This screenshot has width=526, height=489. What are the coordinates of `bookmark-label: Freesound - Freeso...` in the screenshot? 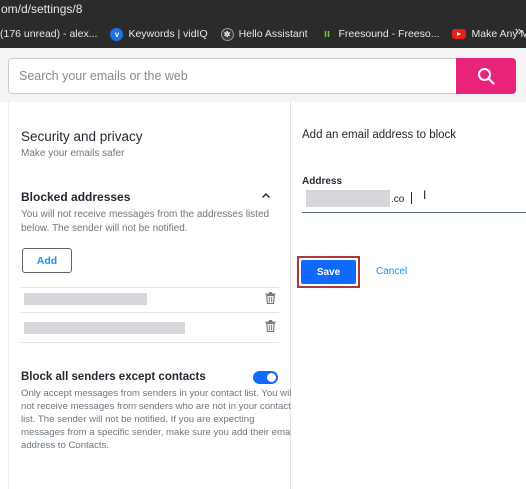 It's located at (389, 34).